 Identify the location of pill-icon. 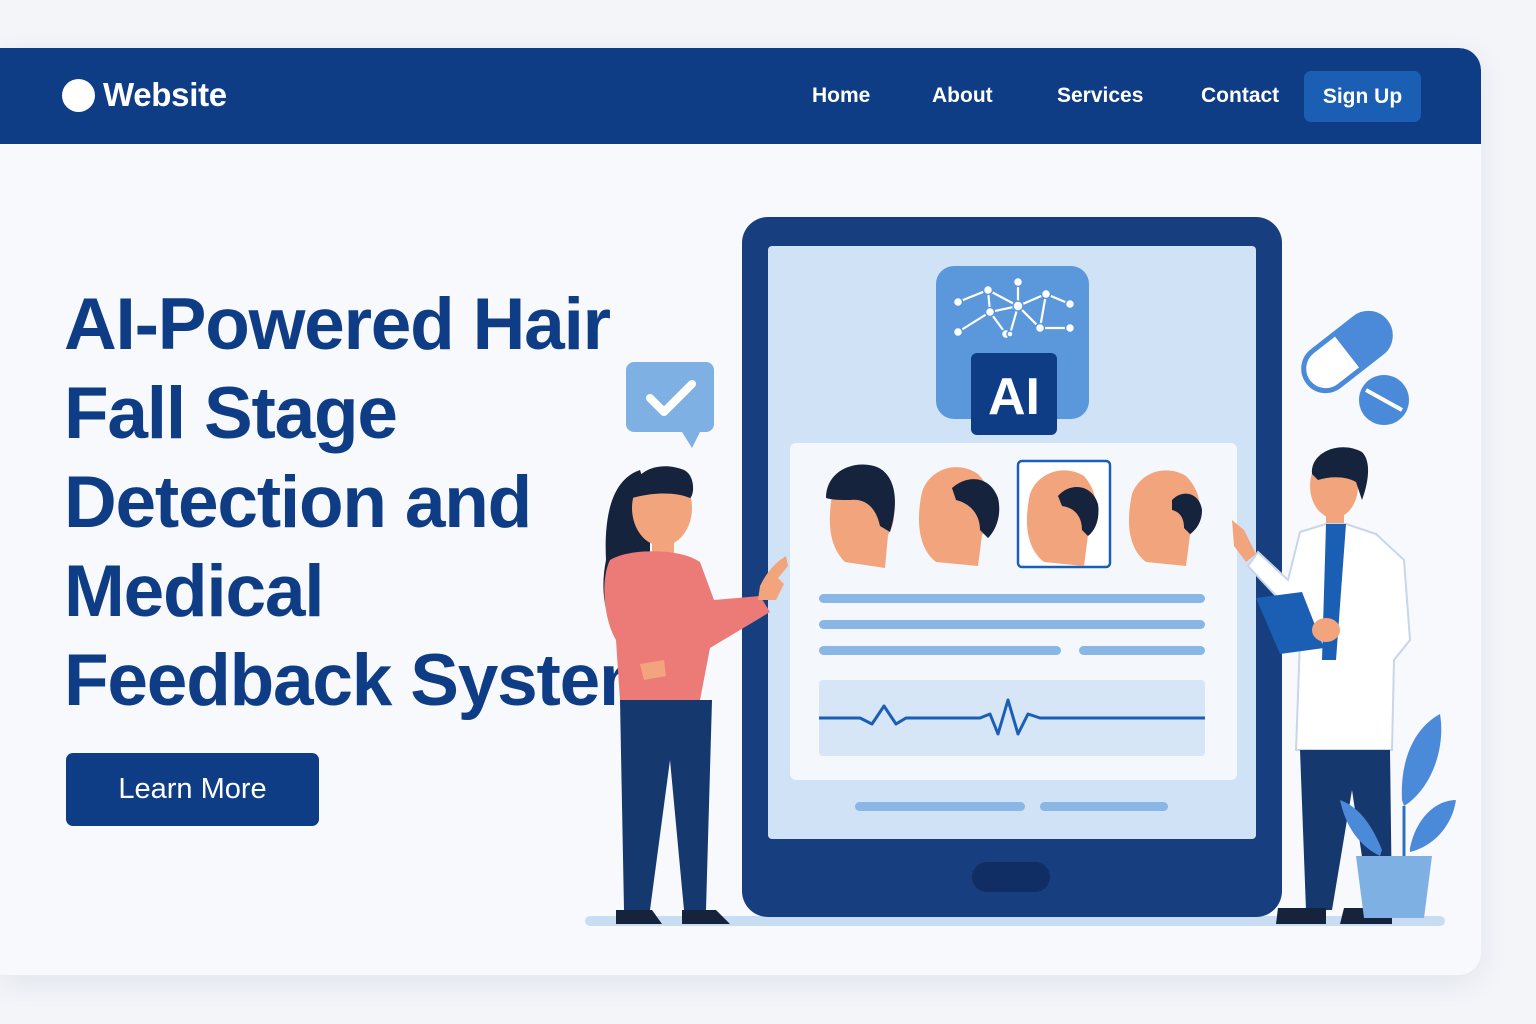
(1355, 367).